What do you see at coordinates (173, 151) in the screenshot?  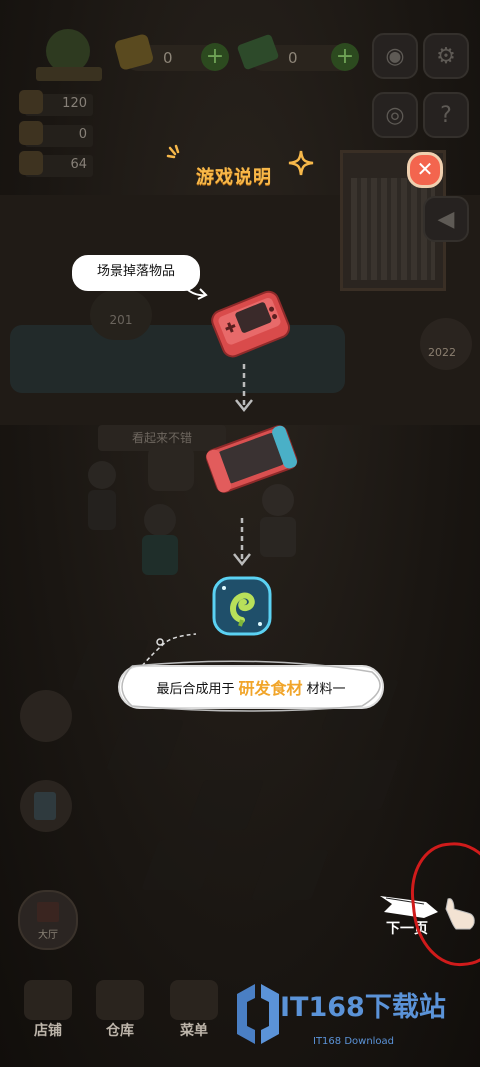 I see `spark-lines-icon` at bounding box center [173, 151].